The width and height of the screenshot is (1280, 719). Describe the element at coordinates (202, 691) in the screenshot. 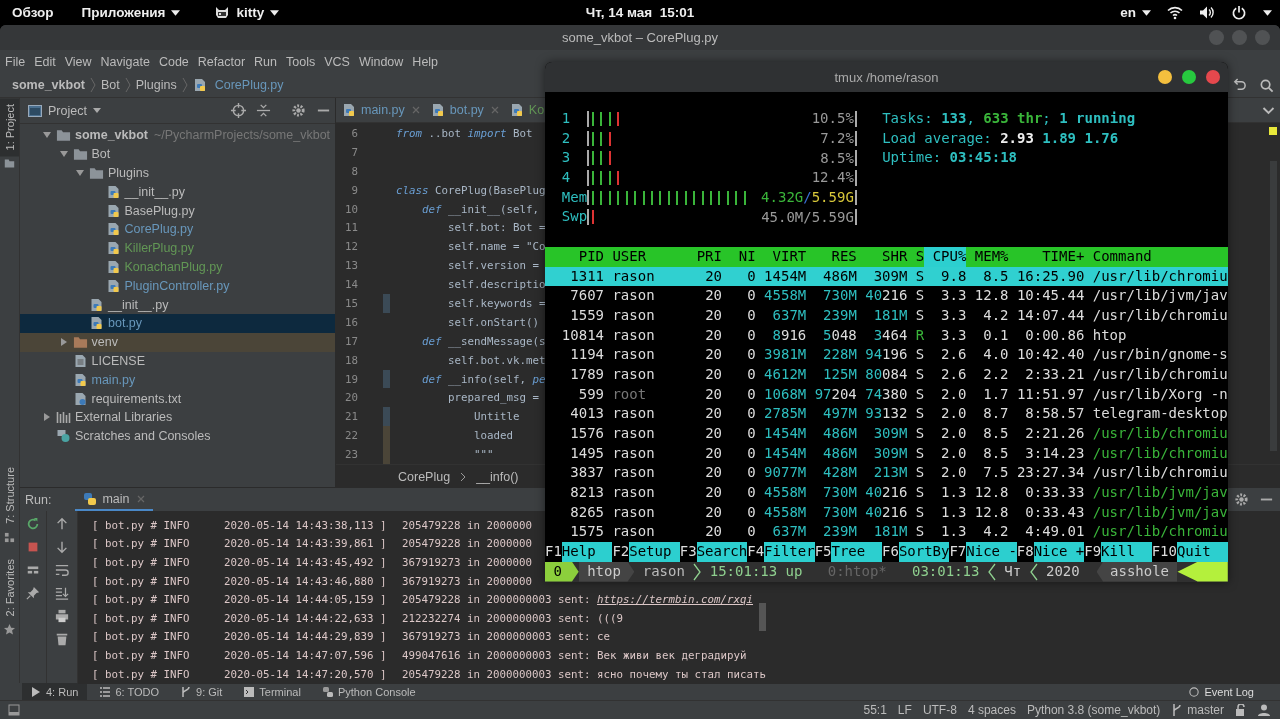

I see `tool-window-tab: 9: Git` at that location.